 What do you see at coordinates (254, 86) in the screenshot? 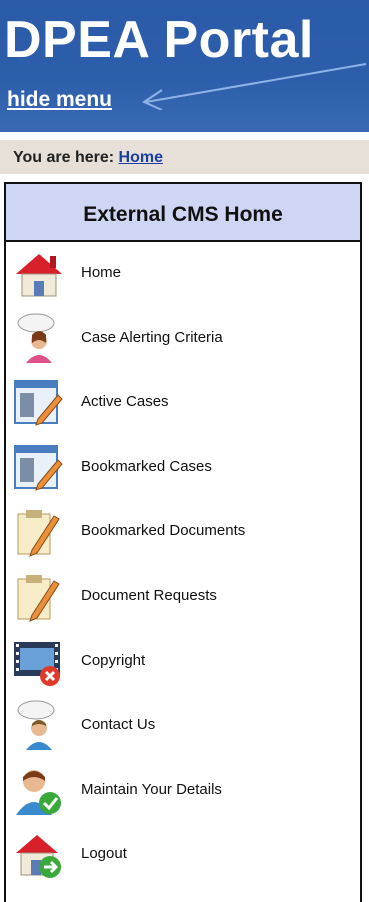
I see `arrow-icon` at bounding box center [254, 86].